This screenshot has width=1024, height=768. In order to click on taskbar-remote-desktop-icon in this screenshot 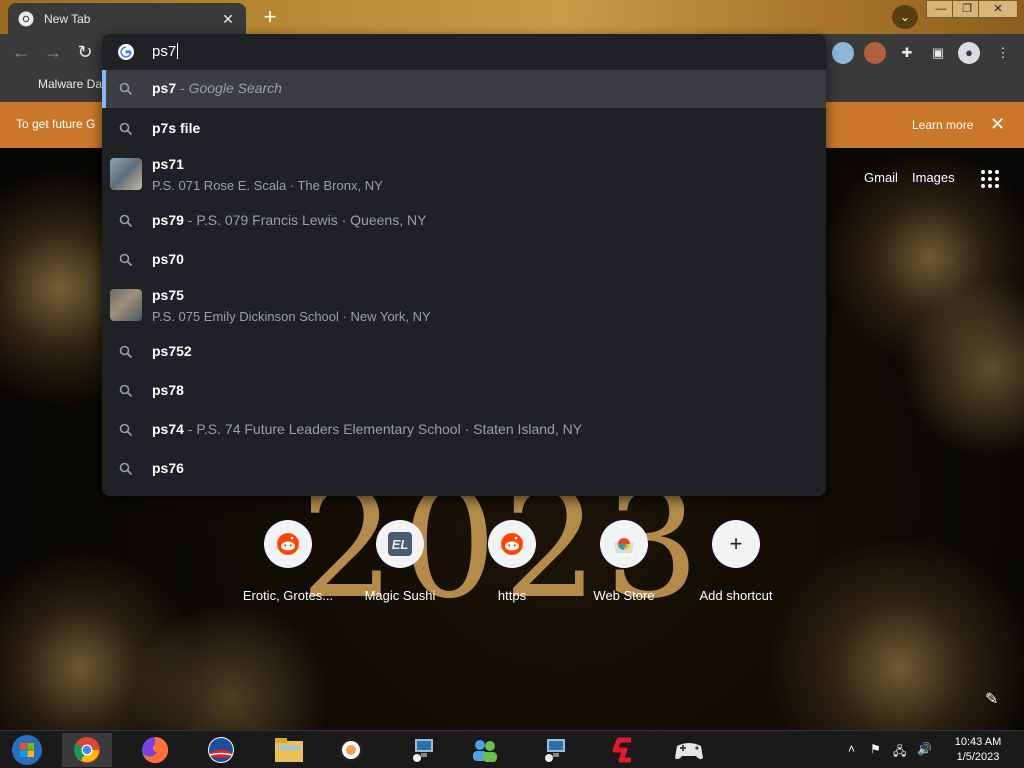, I will do `click(555, 750)`.